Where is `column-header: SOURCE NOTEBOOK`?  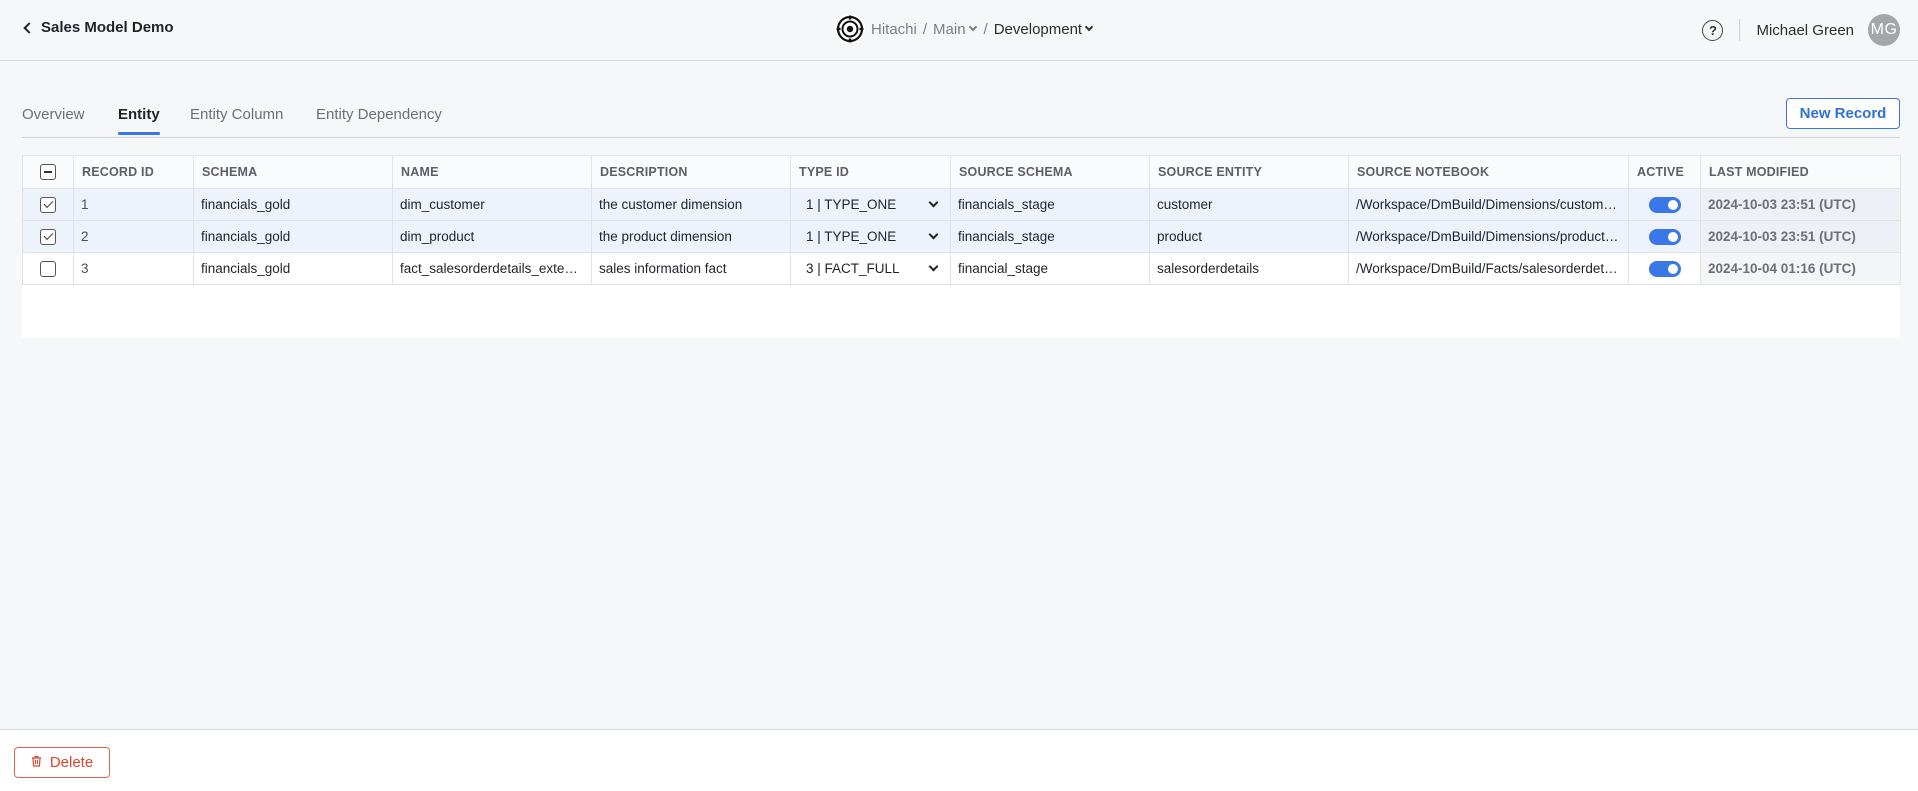
column-header: SOURCE NOTEBOOK is located at coordinates (1488, 172).